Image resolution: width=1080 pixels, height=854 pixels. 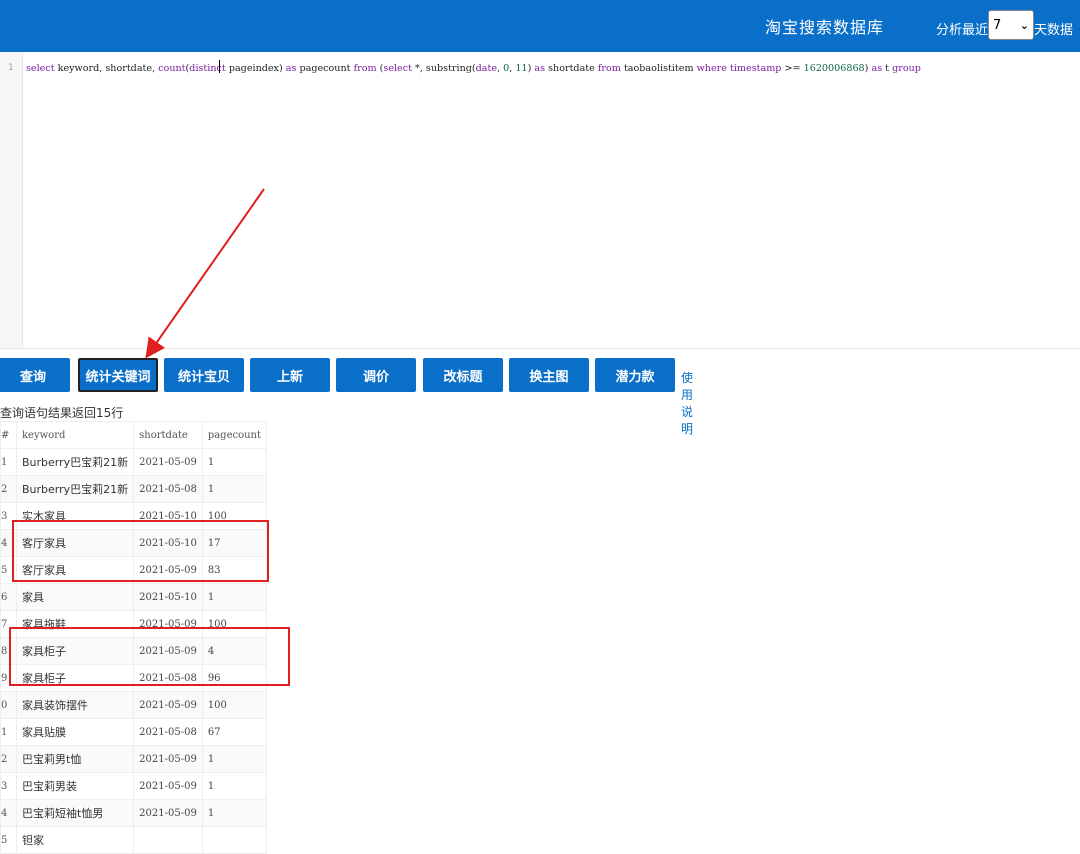 I want to click on table-row: 6 家具 2021-05-10 1, so click(x=134, y=597).